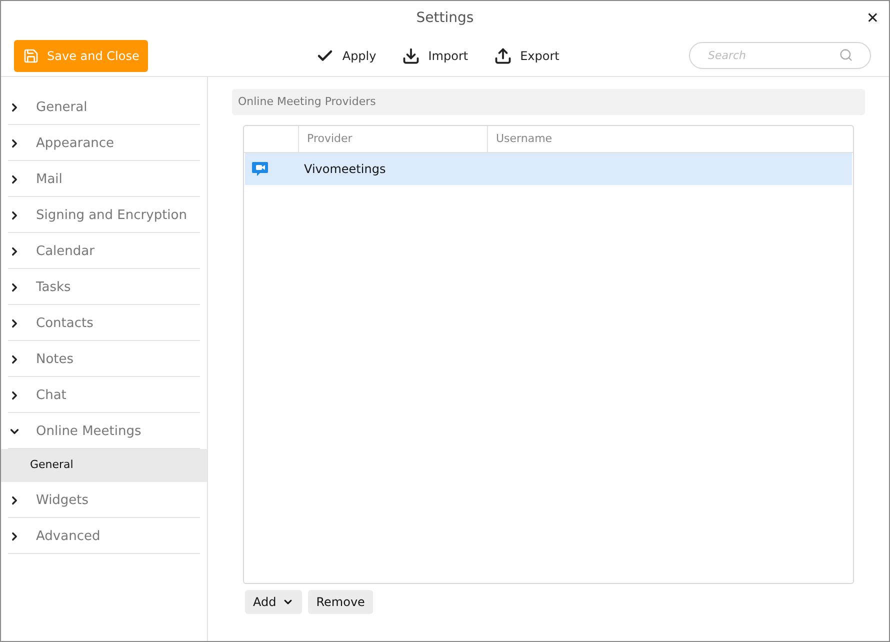 This screenshot has width=890, height=642. I want to click on chat-bubble-icon, so click(260, 169).